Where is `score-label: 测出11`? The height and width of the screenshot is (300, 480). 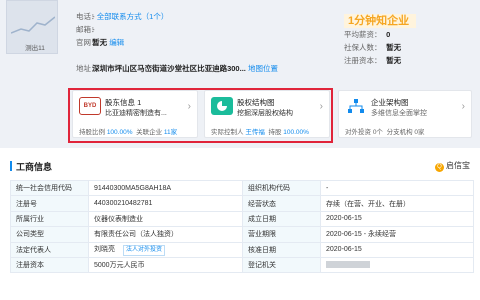 score-label: 测出11 is located at coordinates (35, 48).